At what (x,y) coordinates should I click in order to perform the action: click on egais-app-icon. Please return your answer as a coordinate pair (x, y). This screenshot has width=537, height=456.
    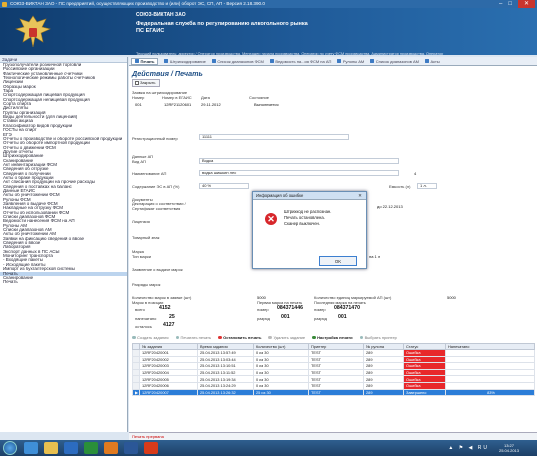
    Looking at the image, I should click on (151, 448).